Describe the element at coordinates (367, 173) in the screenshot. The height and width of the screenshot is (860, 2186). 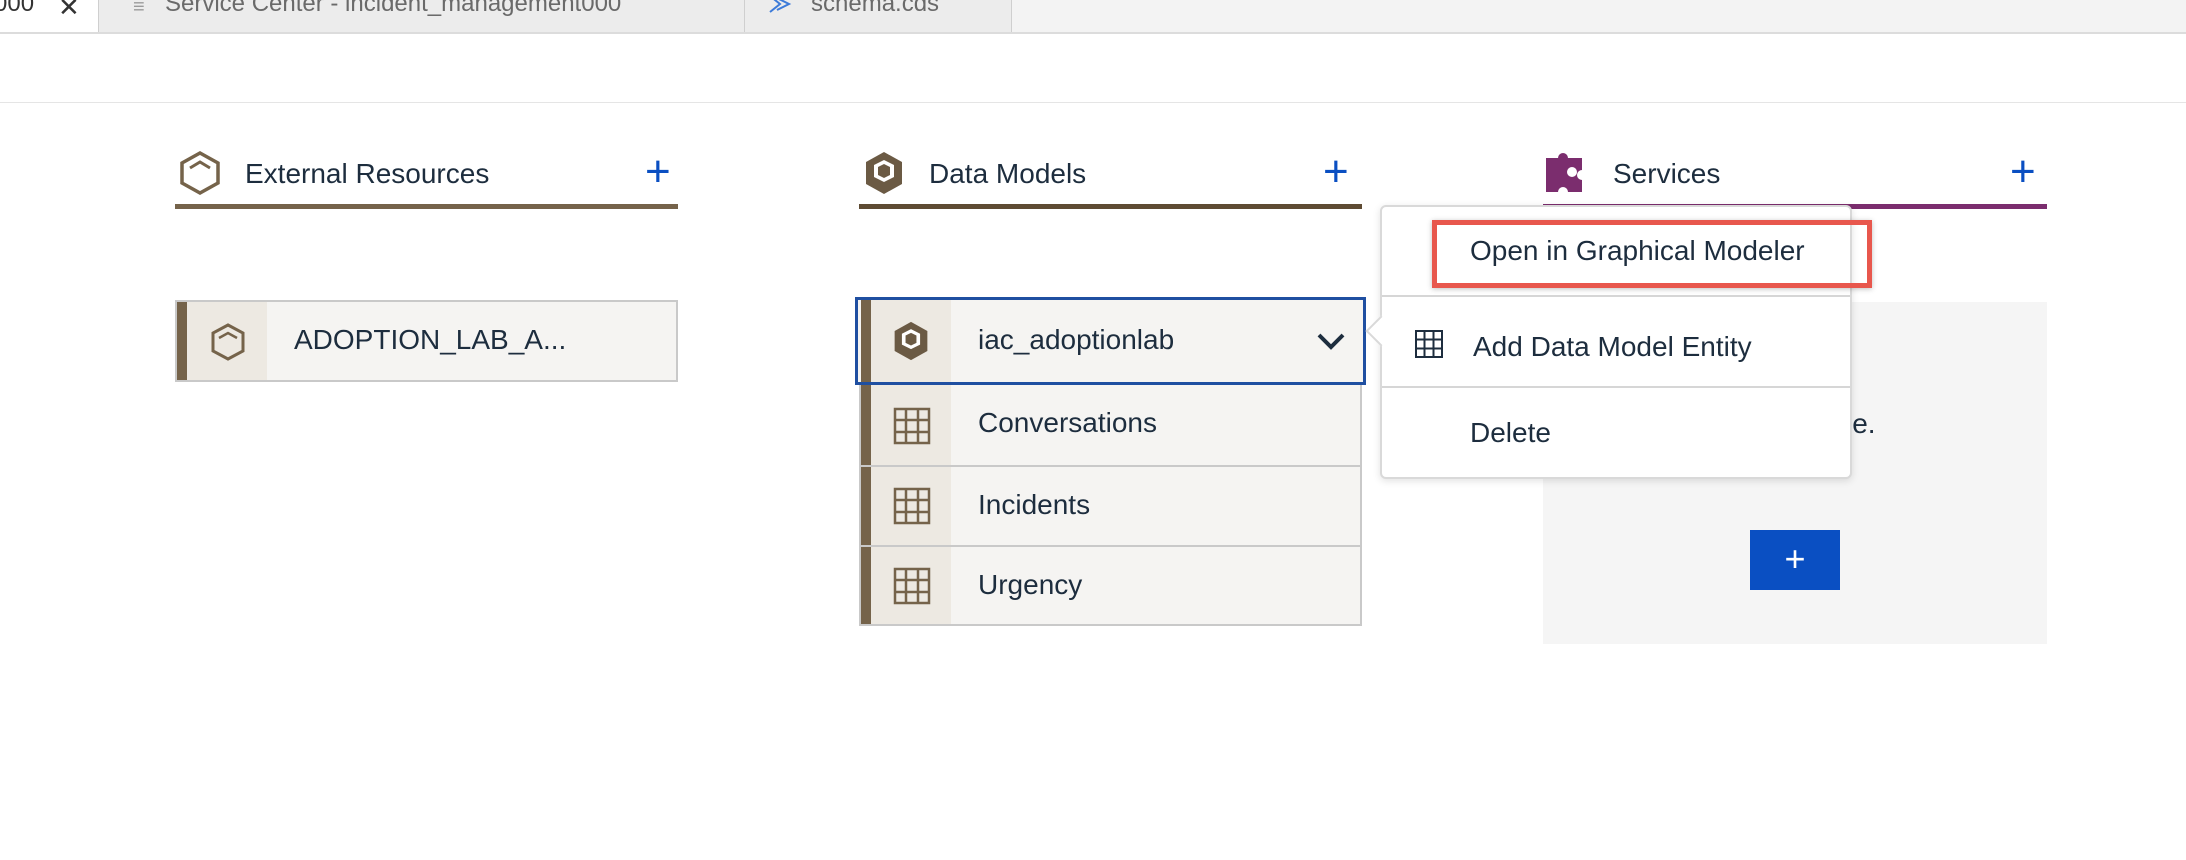
I see `column-title: External Resources` at that location.